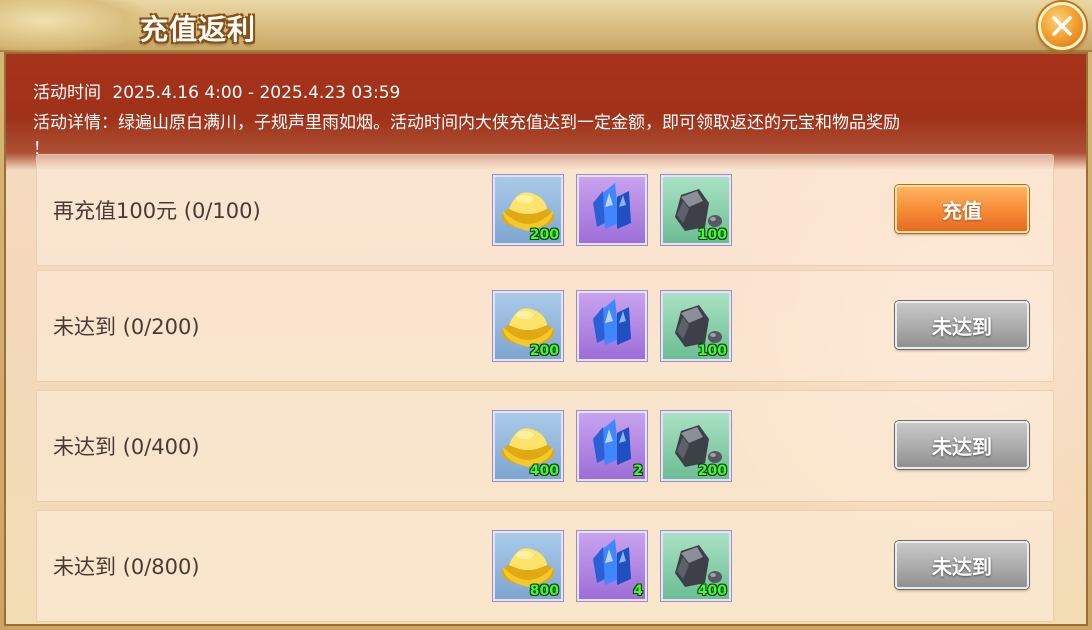  What do you see at coordinates (67, 93) in the screenshot?
I see `event-time-label: 活动时间` at bounding box center [67, 93].